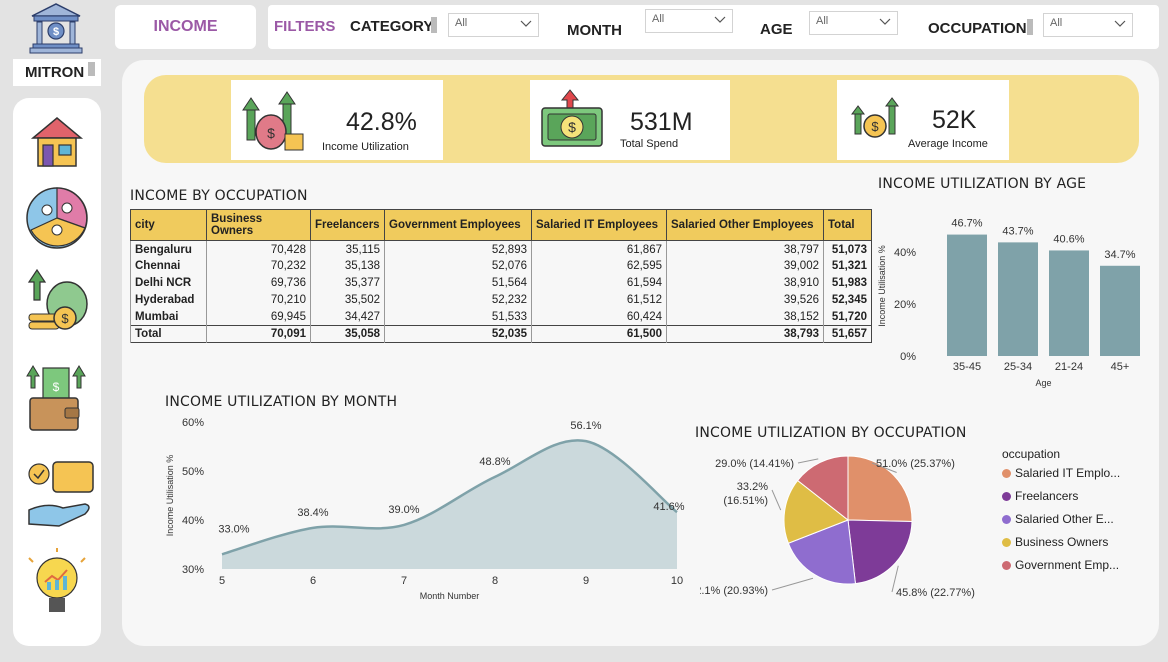 This screenshot has height=662, width=1168. I want to click on category-filter-label: CATEGORY, so click(392, 26).